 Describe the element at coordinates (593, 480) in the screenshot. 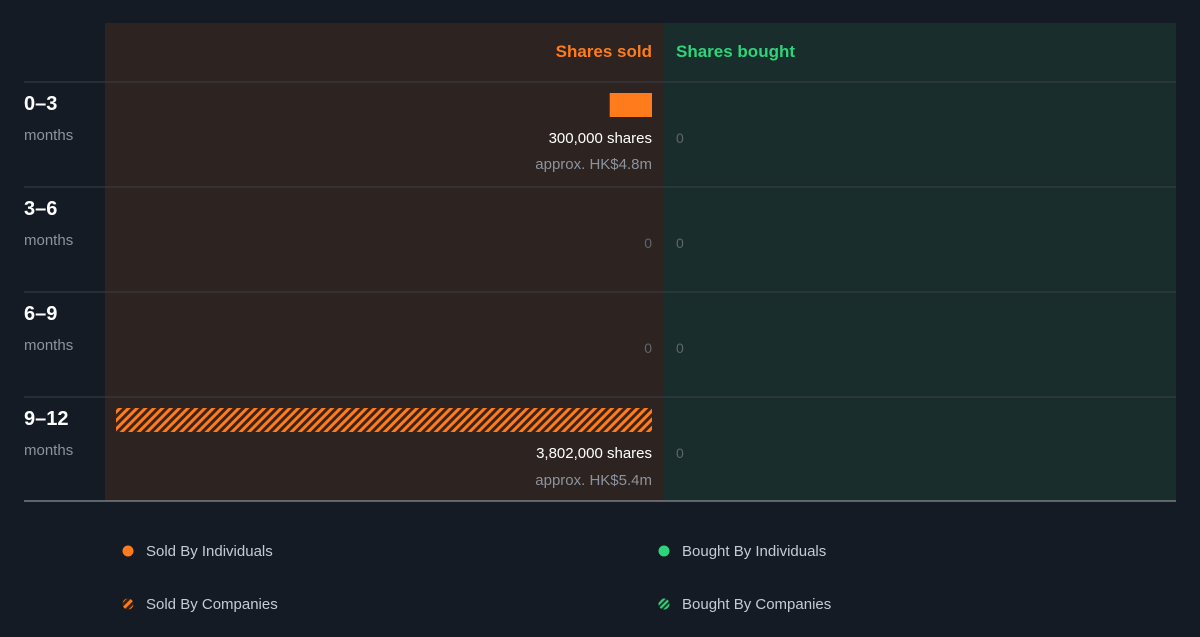

I see `value-label: approx. HK$5.4m` at that location.